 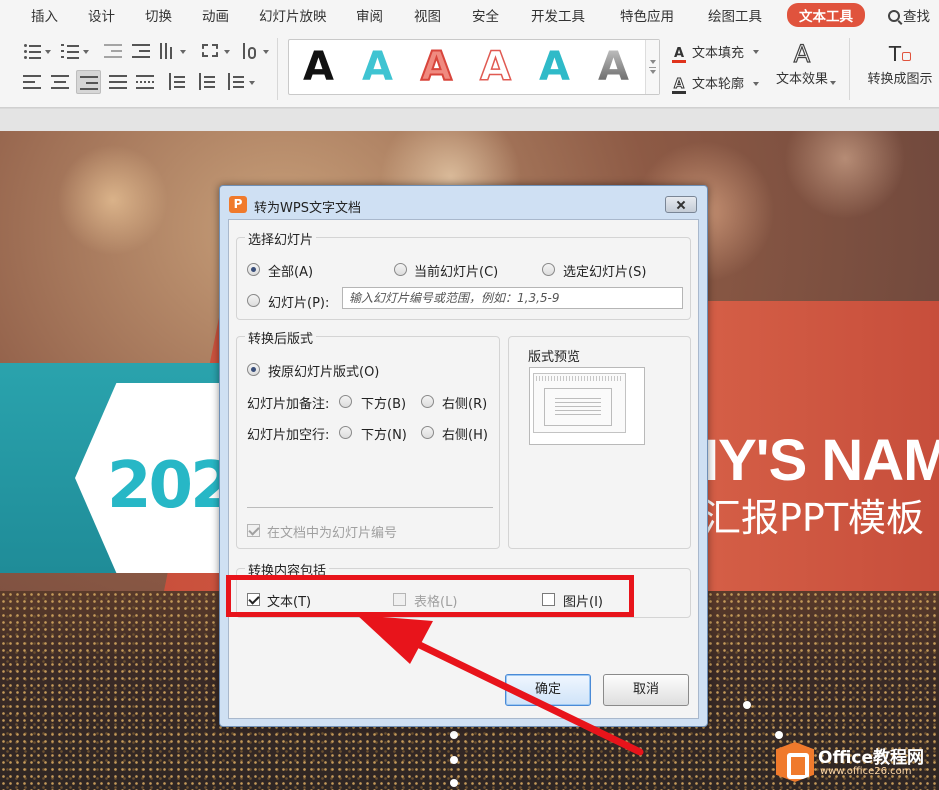 What do you see at coordinates (916, 17) in the screenshot?
I see `search-label: 查找` at bounding box center [916, 17].